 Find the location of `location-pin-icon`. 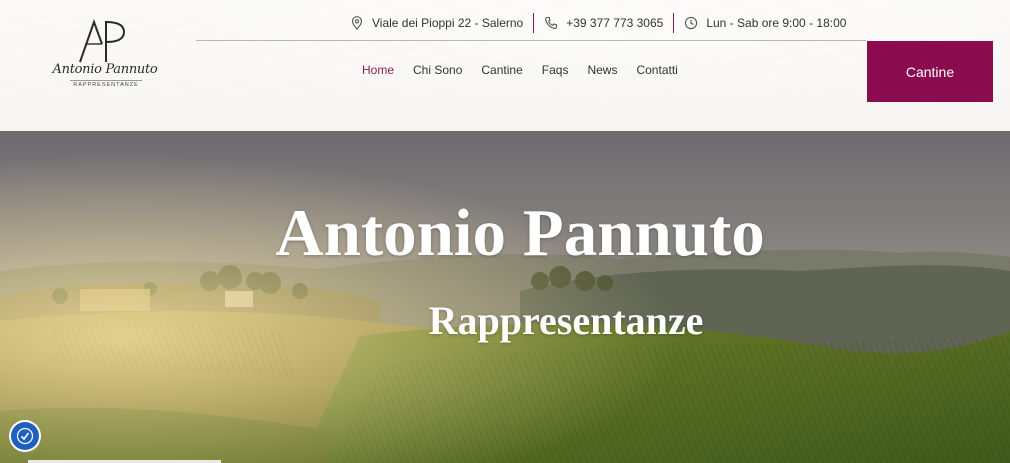

location-pin-icon is located at coordinates (357, 23).